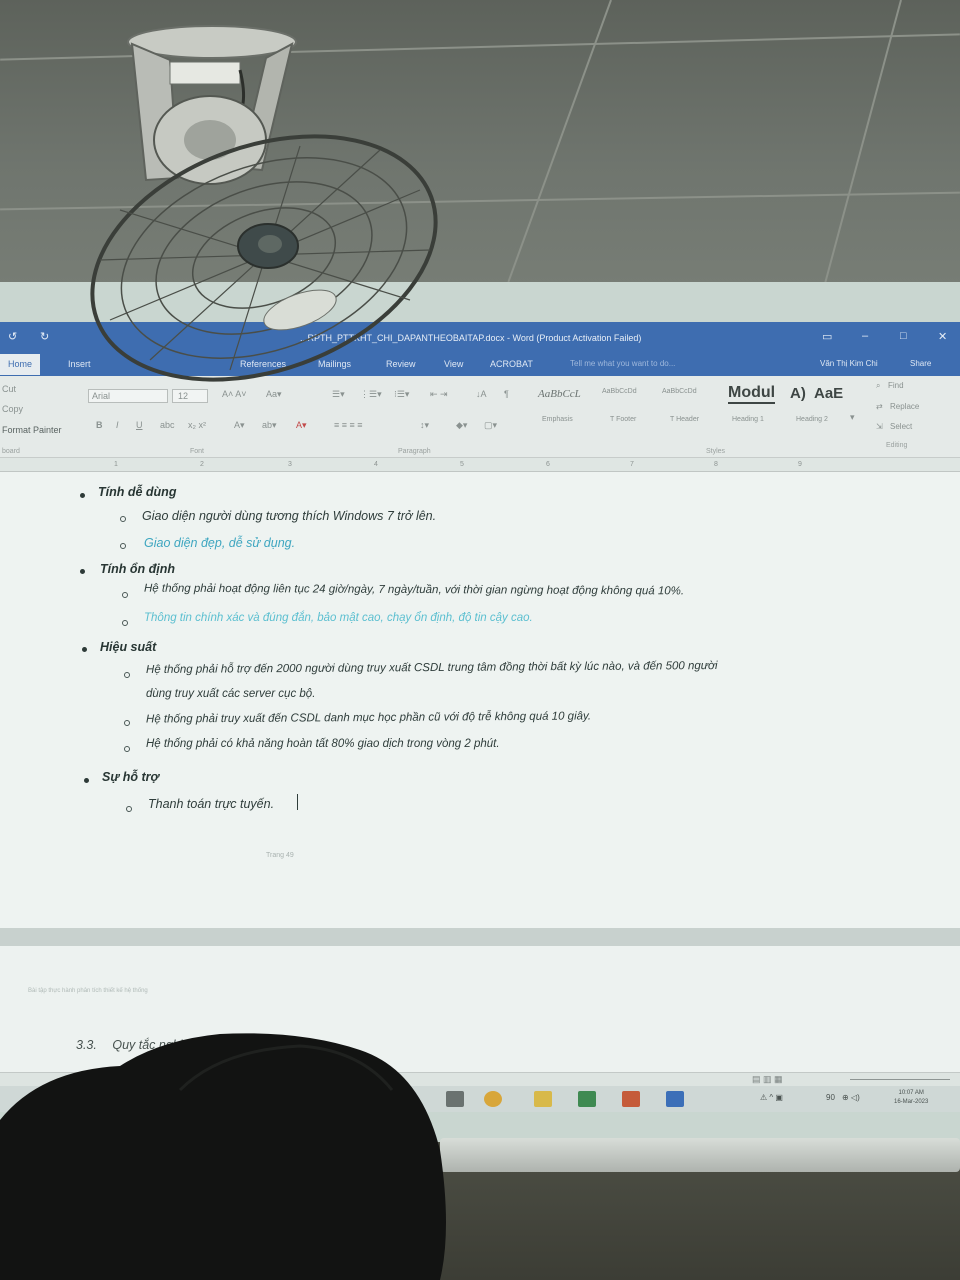  Describe the element at coordinates (493, 1099) in the screenshot. I see `chrome-icon` at that location.